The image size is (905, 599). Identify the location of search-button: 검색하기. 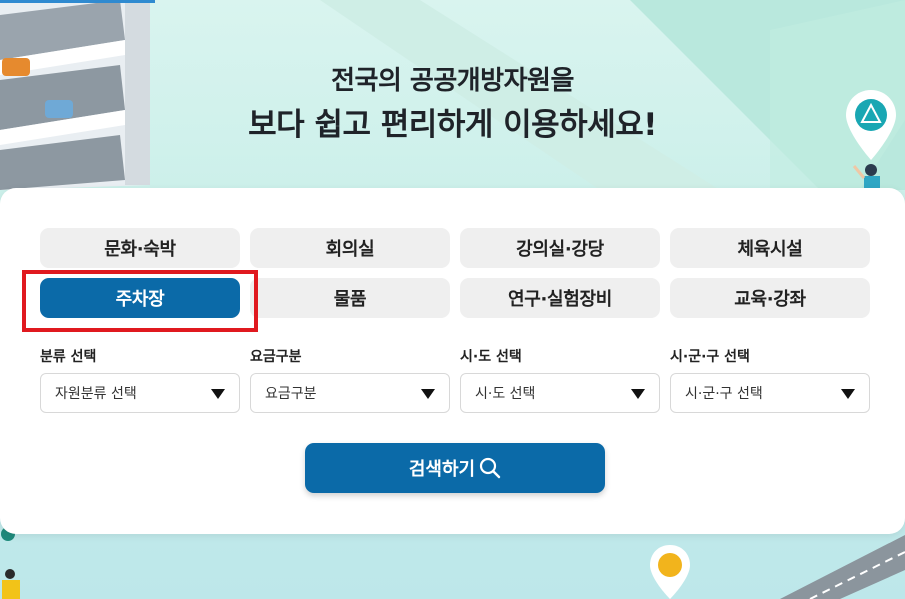
(455, 468).